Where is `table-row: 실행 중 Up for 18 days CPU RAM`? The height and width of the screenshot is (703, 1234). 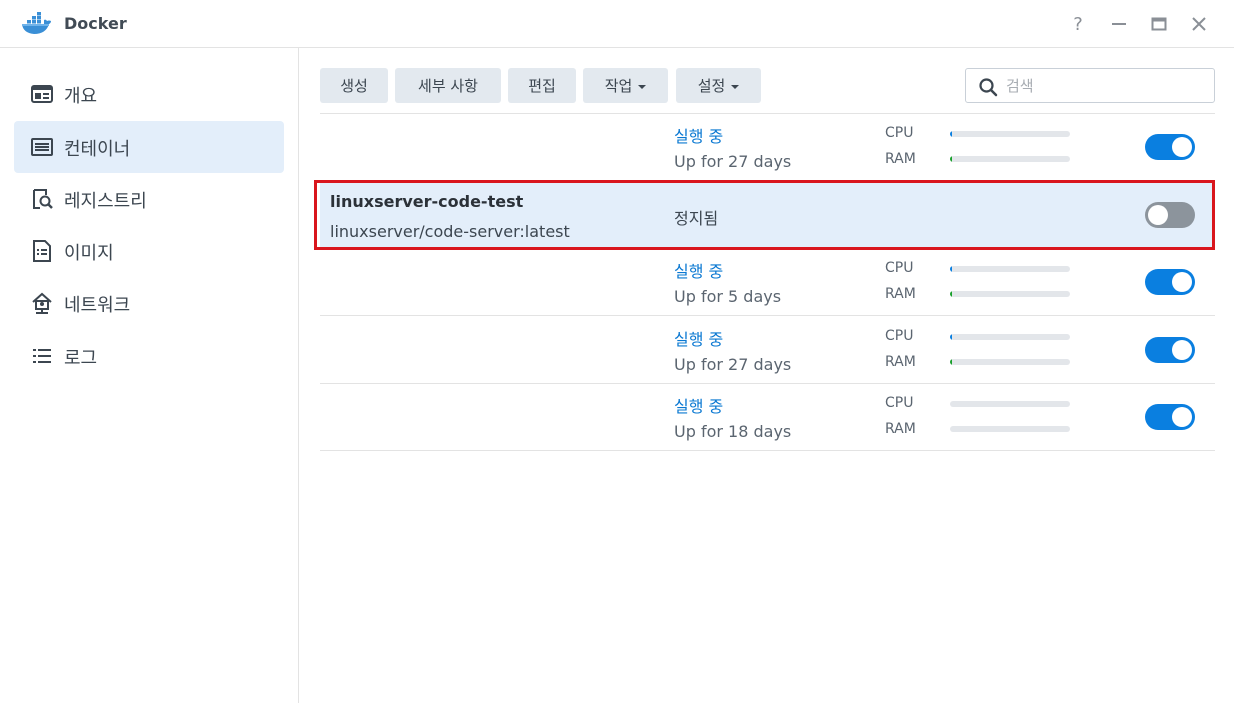
table-row: 실행 중 Up for 18 days CPU RAM is located at coordinates (767, 417).